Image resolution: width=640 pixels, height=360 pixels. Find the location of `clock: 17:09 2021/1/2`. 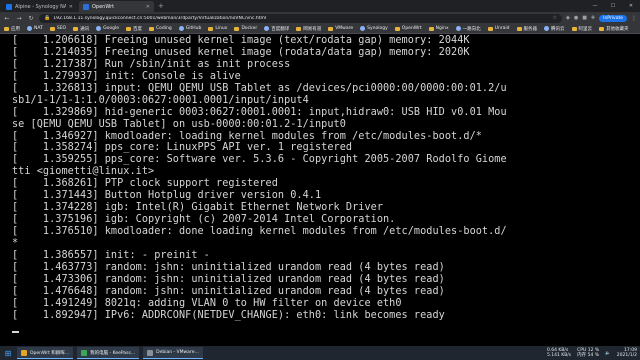

clock: 17:09 2021/1/2 is located at coordinates (627, 353).